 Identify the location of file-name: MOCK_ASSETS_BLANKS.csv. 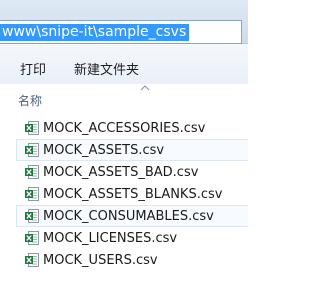
(133, 194).